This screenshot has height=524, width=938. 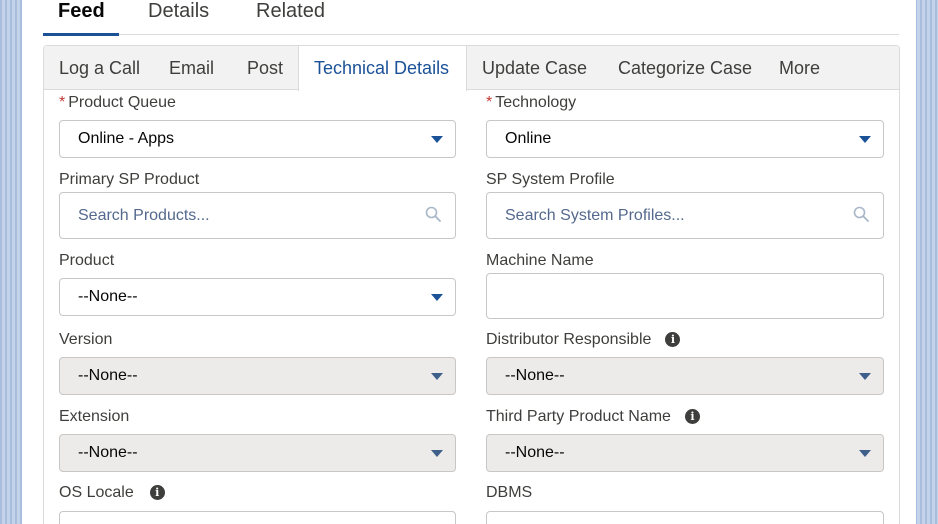 I want to click on product-value: --None--, so click(x=108, y=296).